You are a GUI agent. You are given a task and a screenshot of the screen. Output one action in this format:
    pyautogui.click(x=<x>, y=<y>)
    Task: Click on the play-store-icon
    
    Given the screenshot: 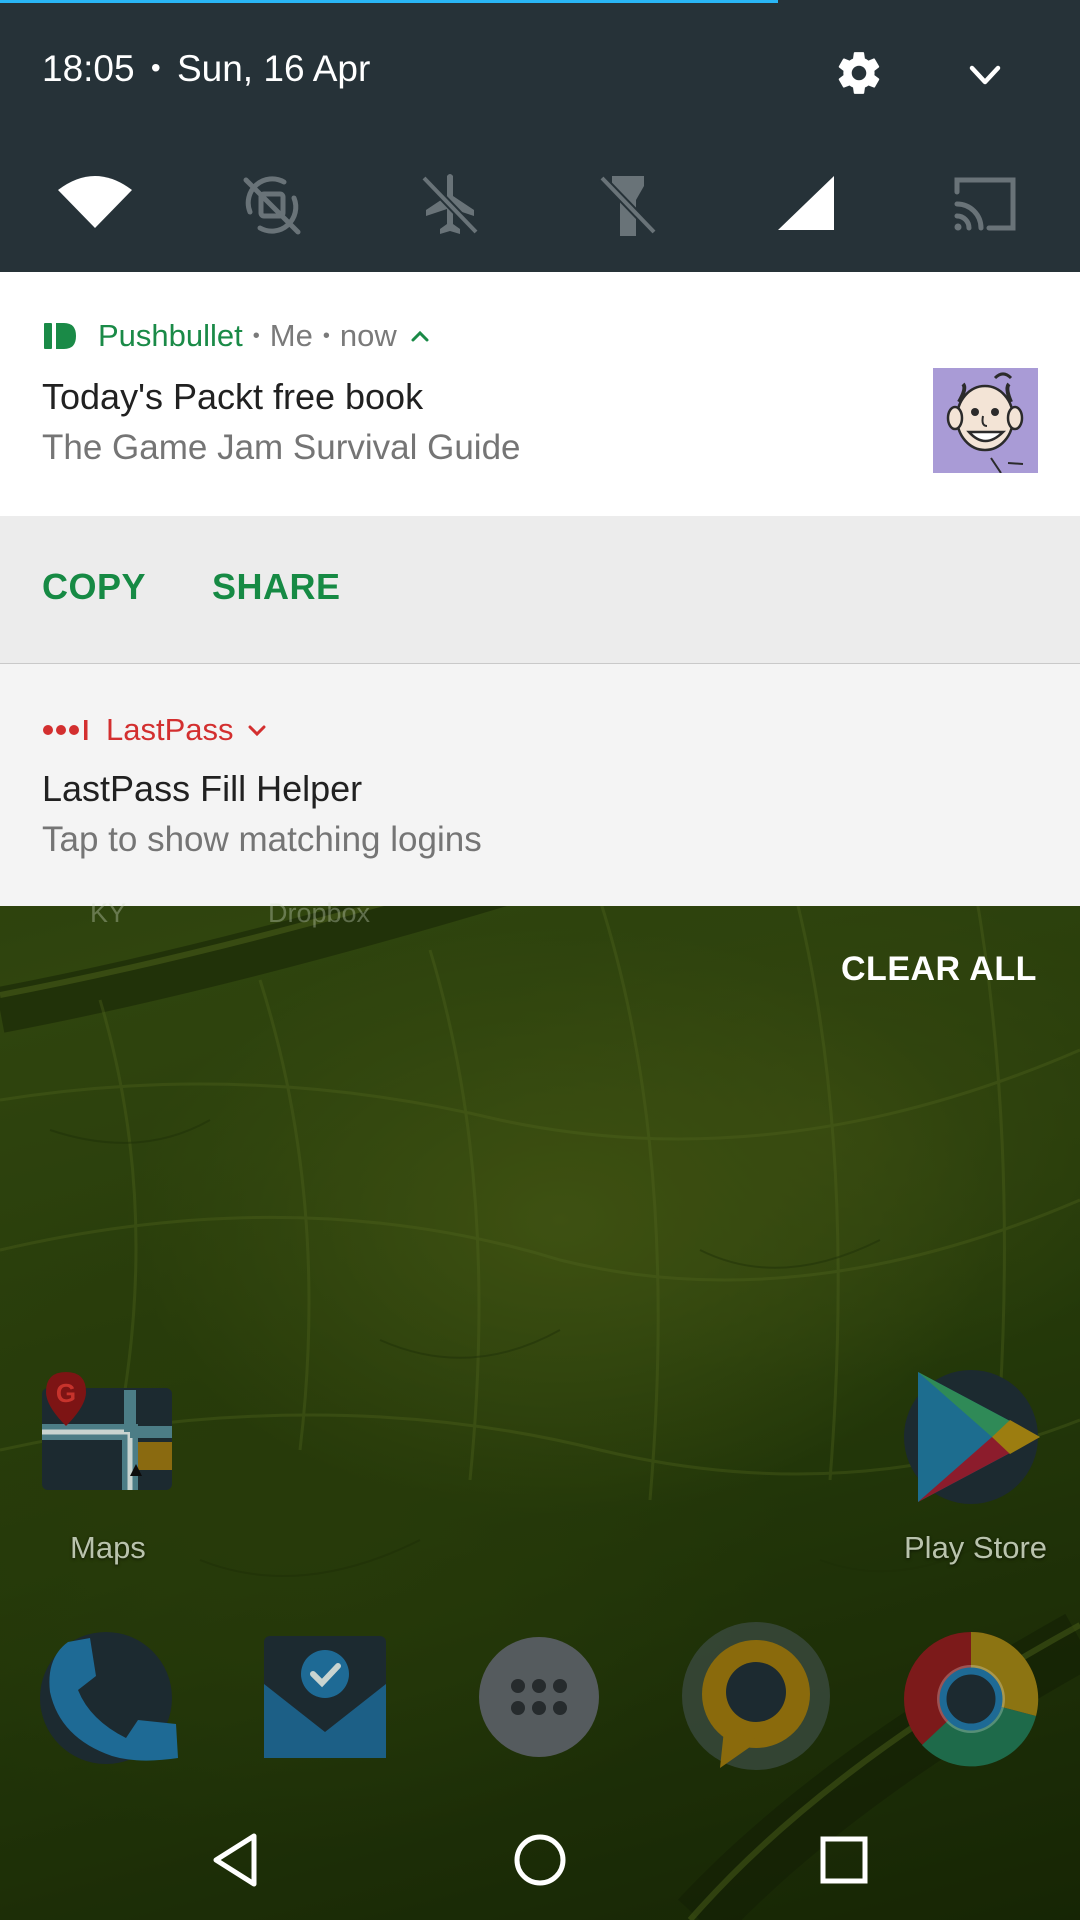 What is the action you would take?
    pyautogui.click(x=971, y=1437)
    